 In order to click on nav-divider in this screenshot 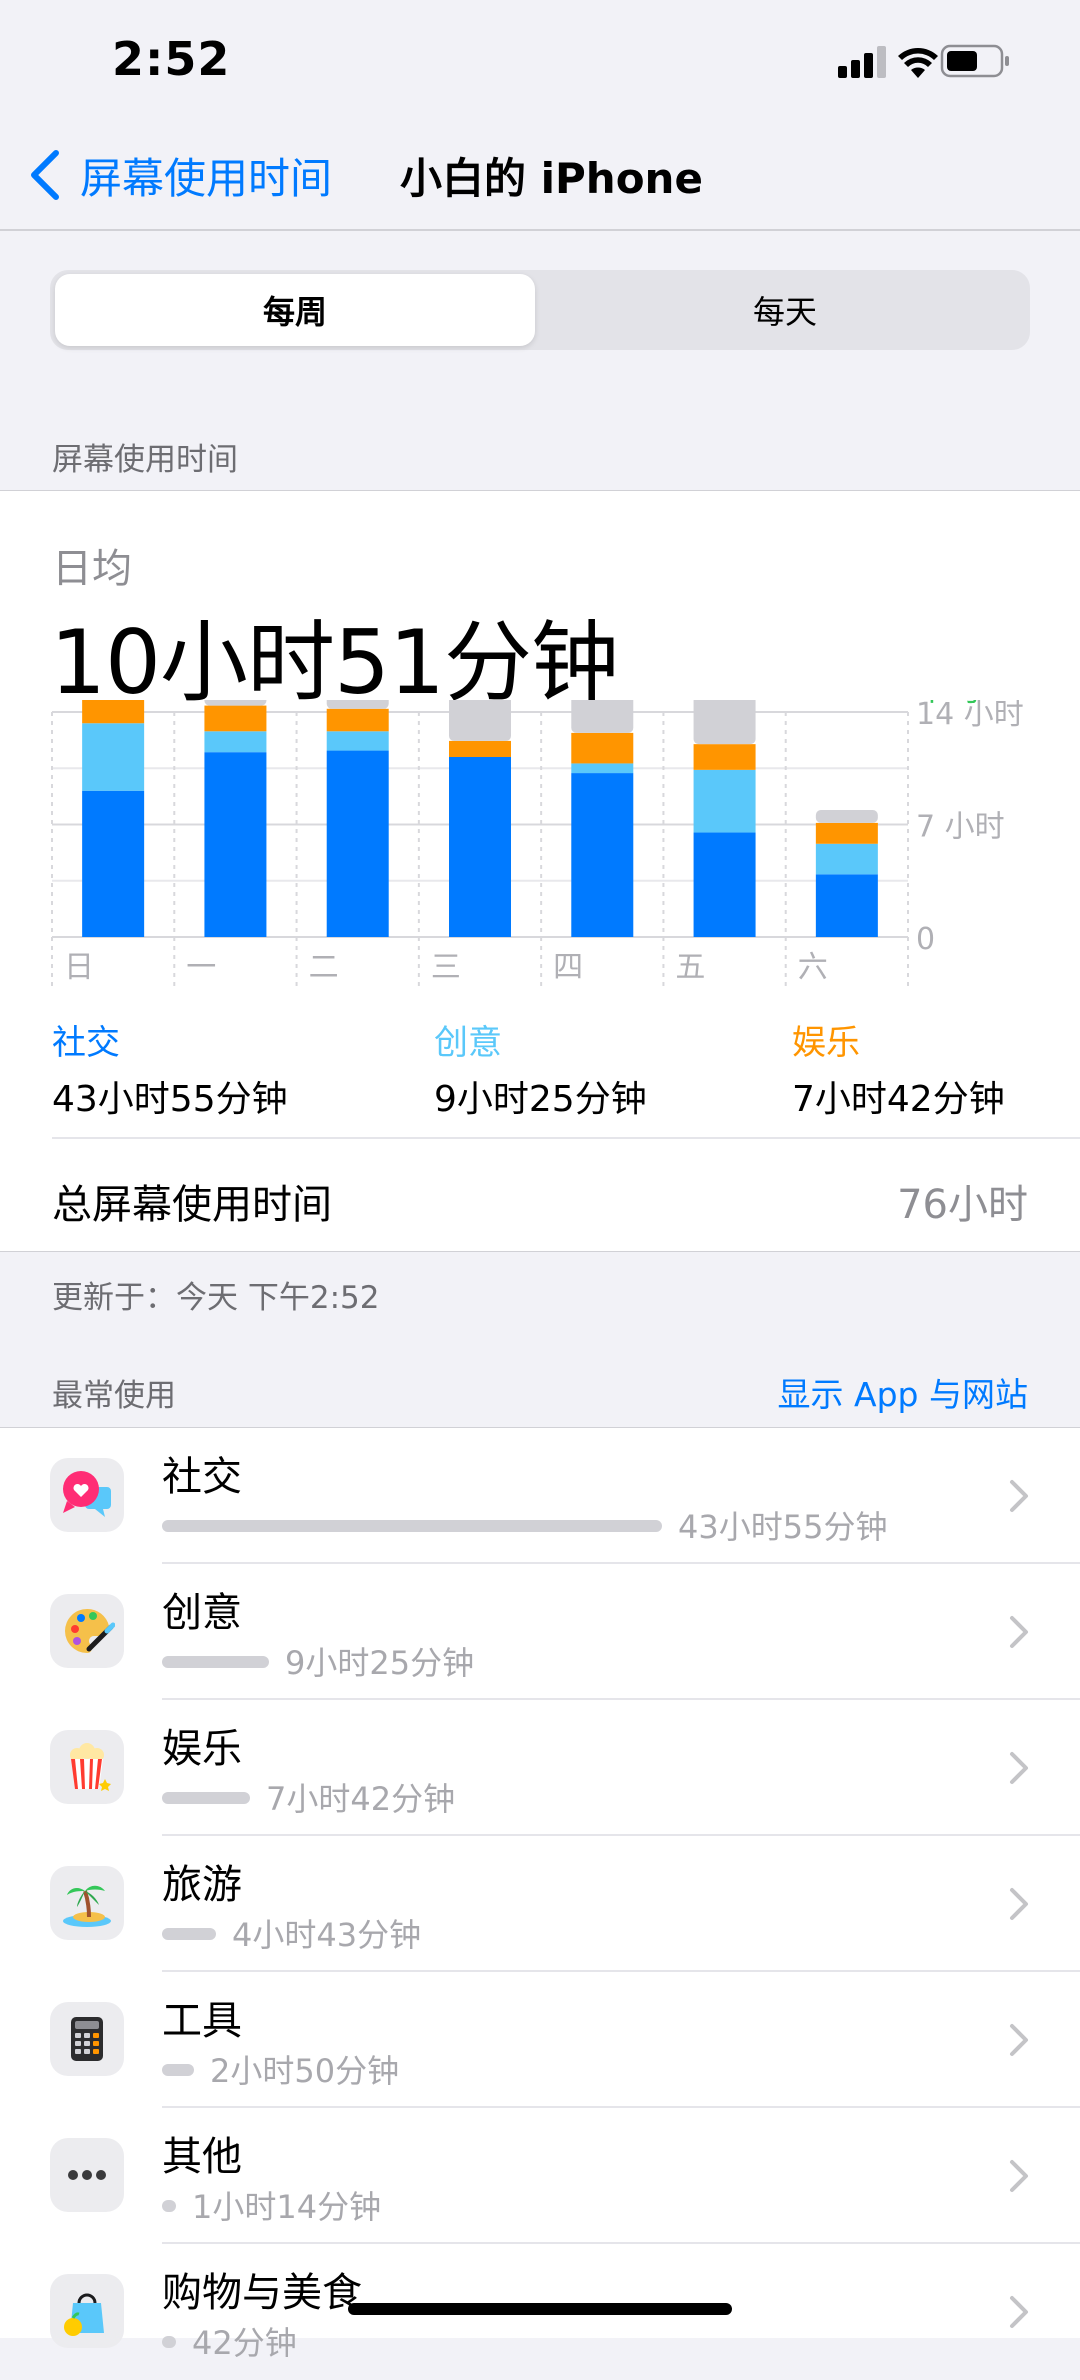, I will do `click(540, 230)`.